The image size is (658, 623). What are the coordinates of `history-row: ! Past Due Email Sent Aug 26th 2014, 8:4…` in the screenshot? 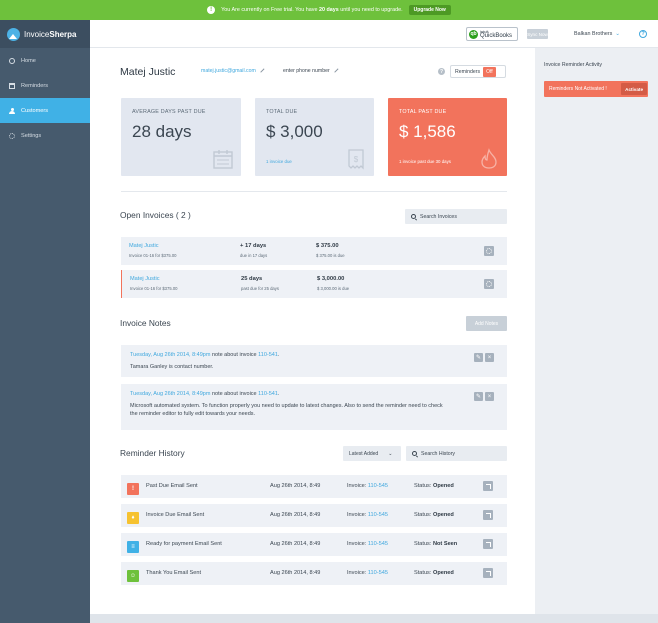 It's located at (314, 486).